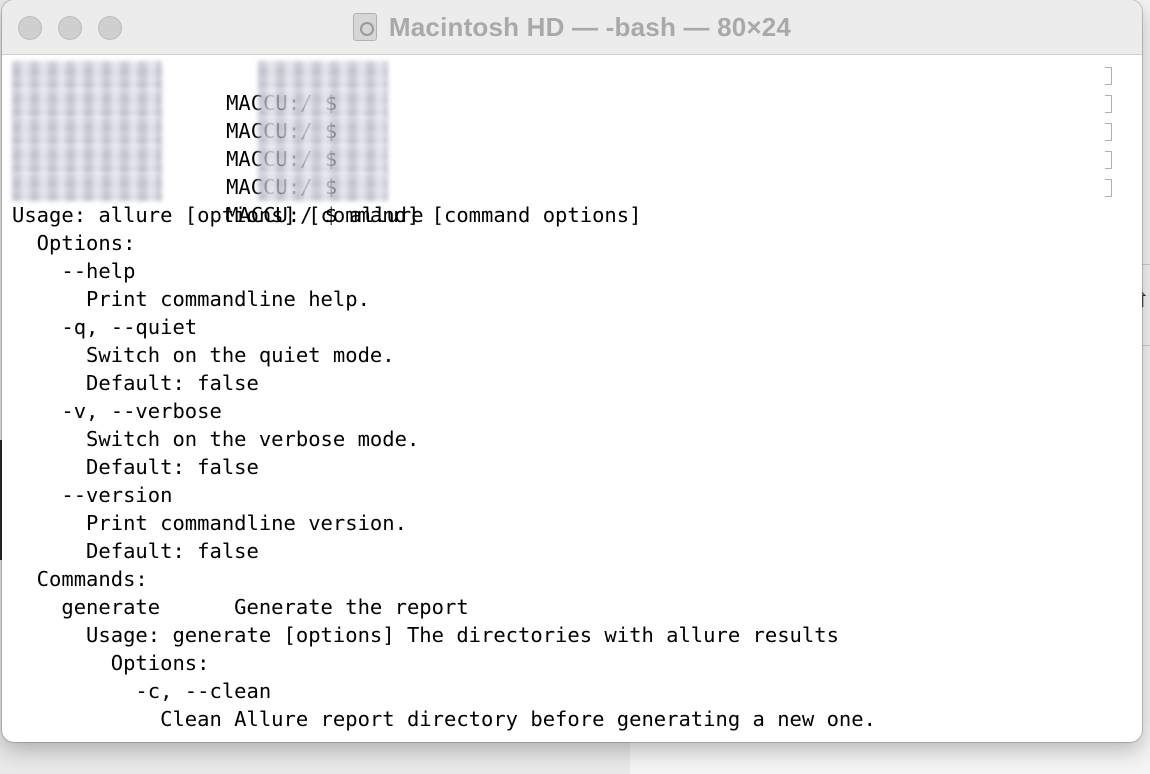 The width and height of the screenshot is (1150, 774). I want to click on output-line: -v, --verbose, so click(117, 411).